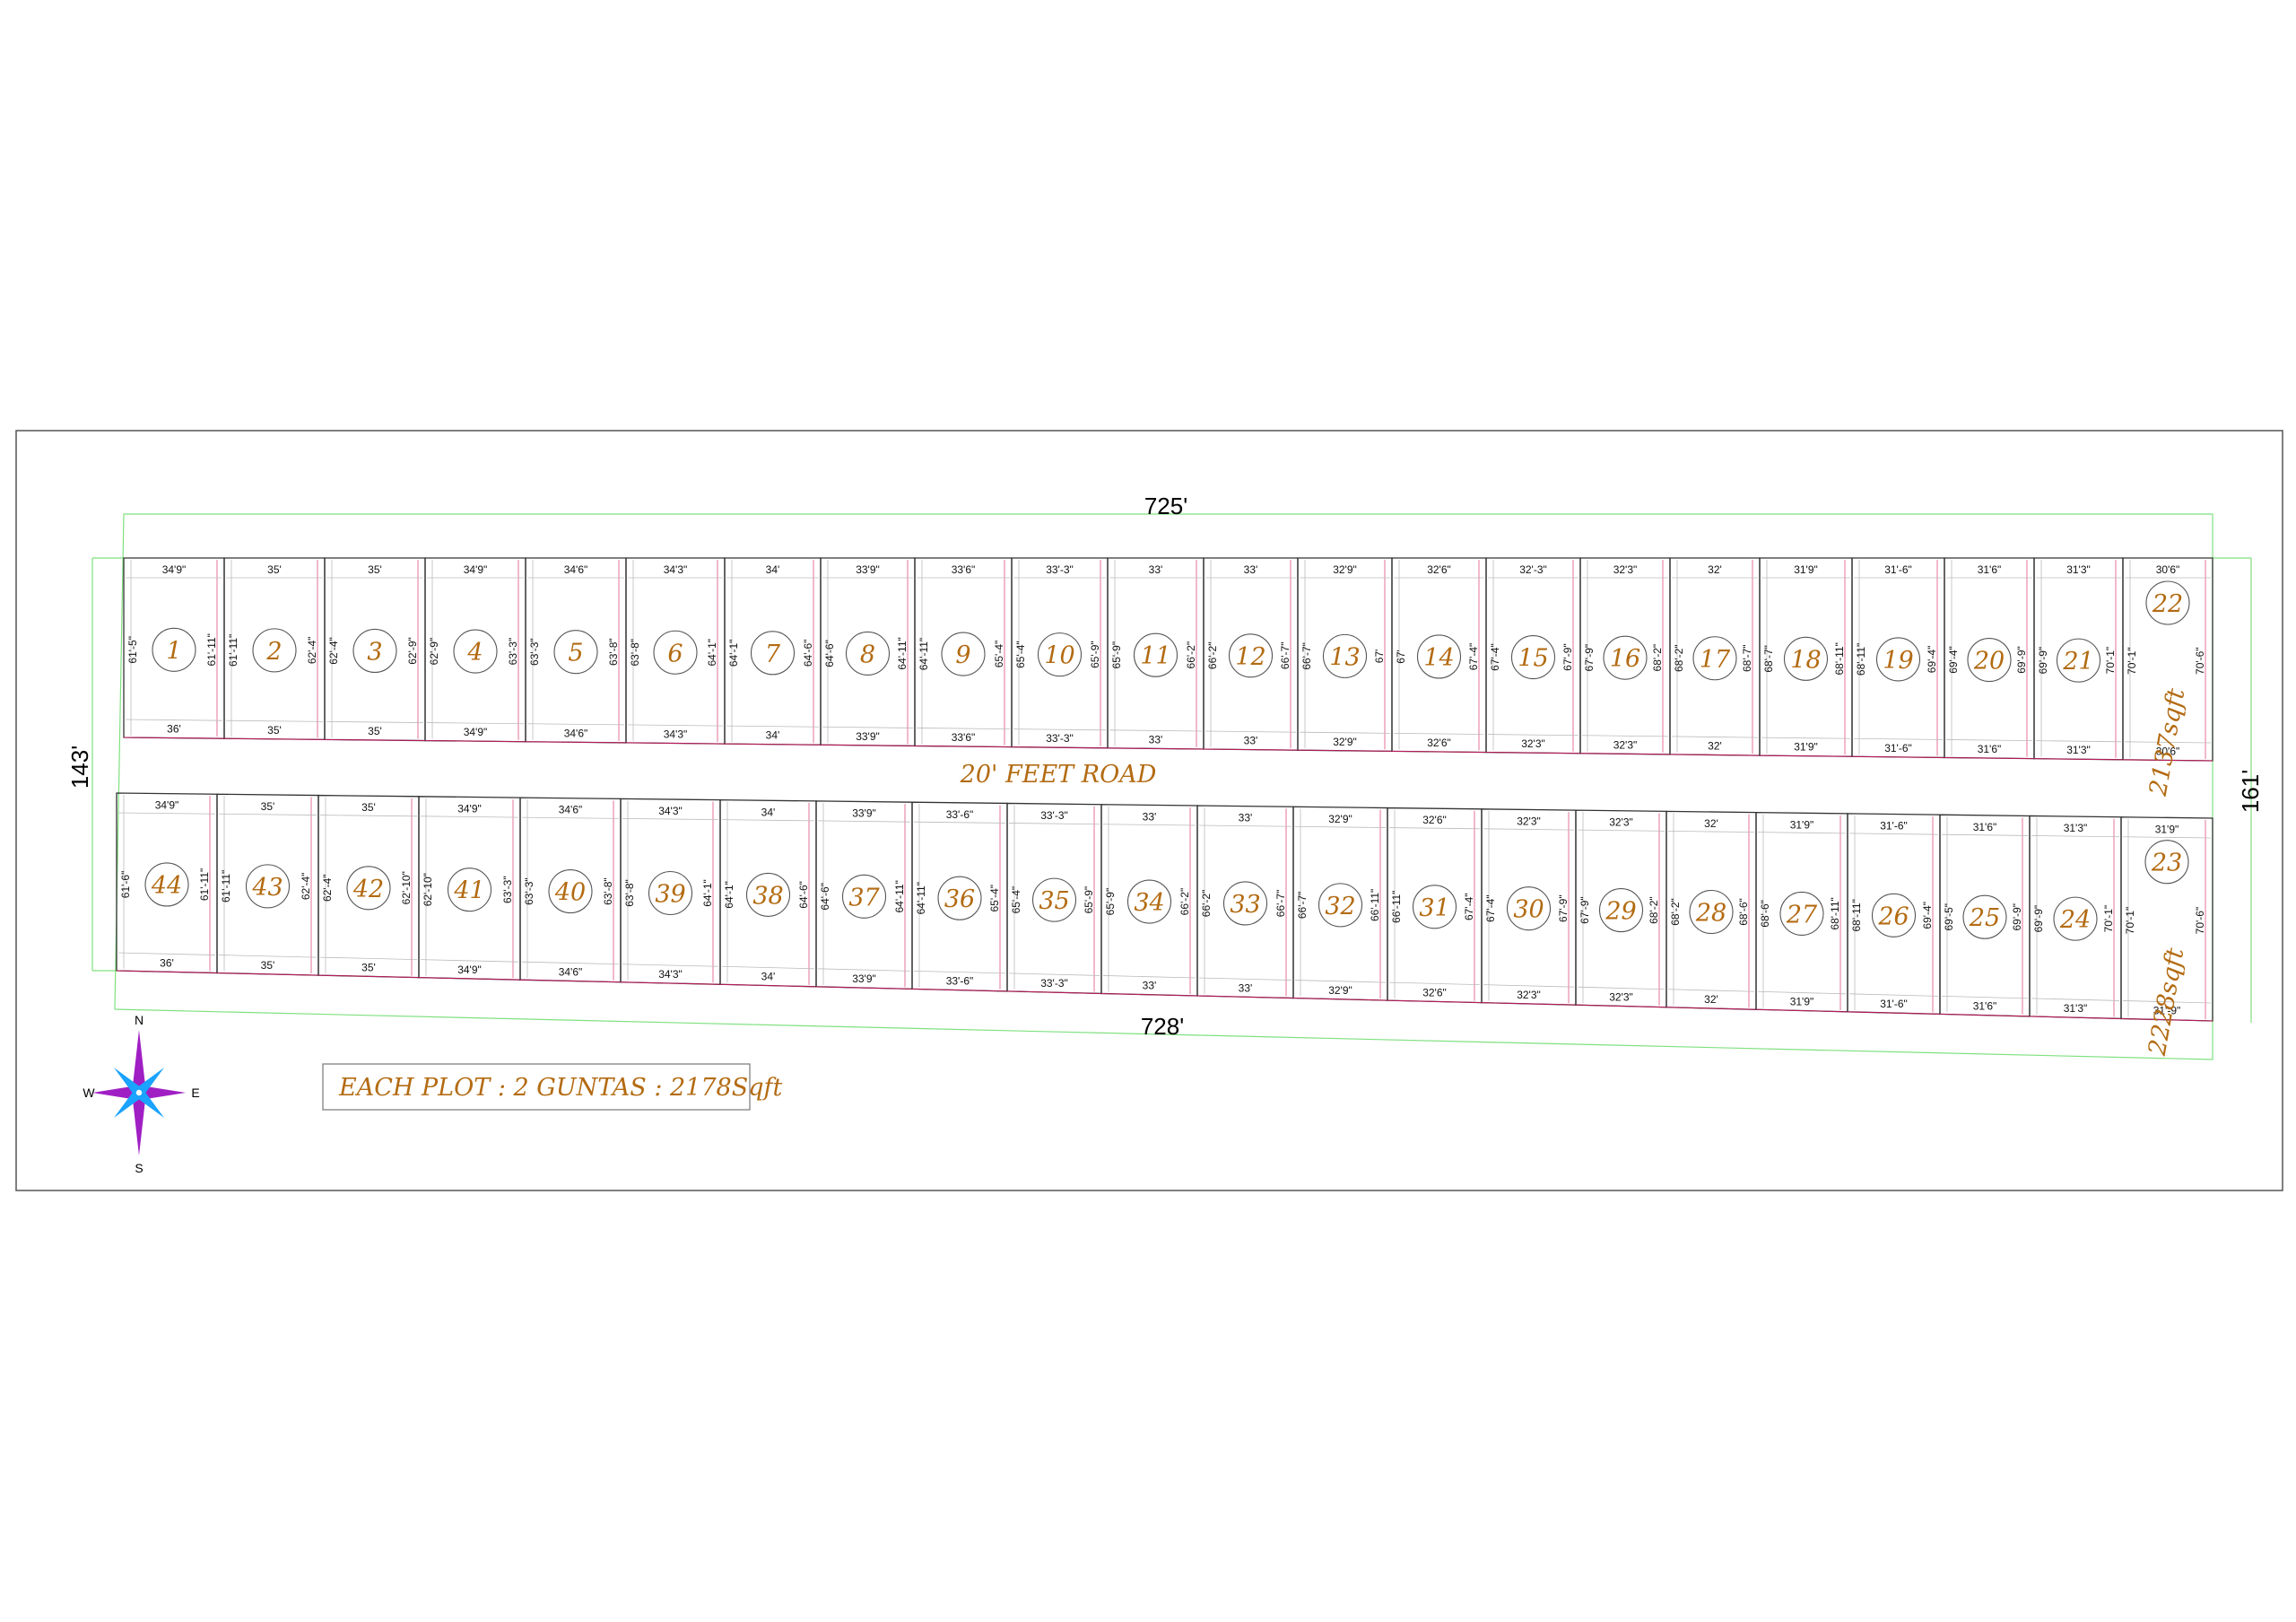 The image size is (2296, 1622). What do you see at coordinates (962, 655) in the screenshot?
I see `plot-number: 9` at bounding box center [962, 655].